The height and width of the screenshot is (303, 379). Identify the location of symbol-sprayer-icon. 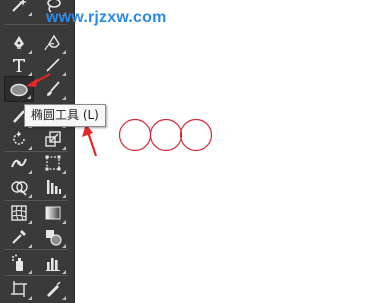
(17, 262).